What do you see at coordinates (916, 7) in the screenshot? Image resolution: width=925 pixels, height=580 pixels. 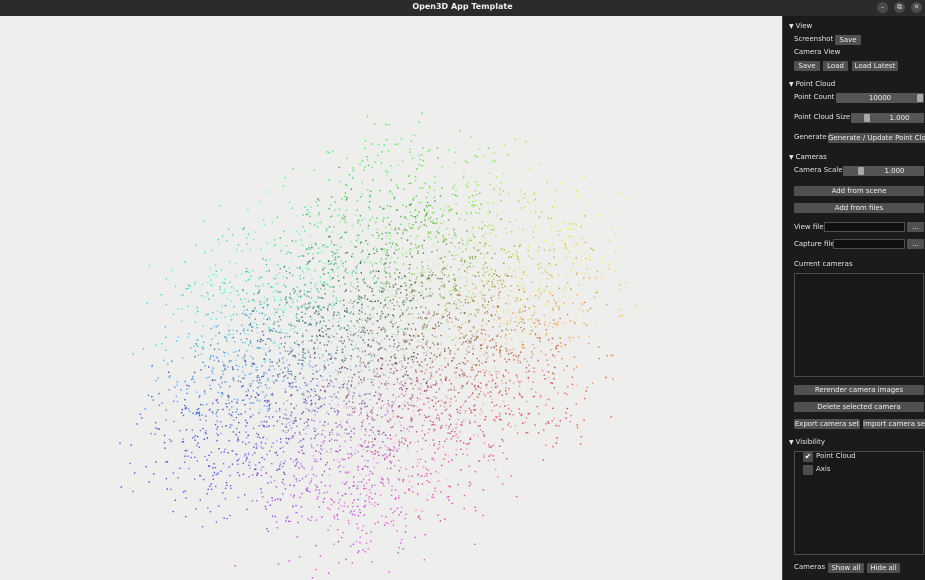 I see `close-icon: ✕` at bounding box center [916, 7].